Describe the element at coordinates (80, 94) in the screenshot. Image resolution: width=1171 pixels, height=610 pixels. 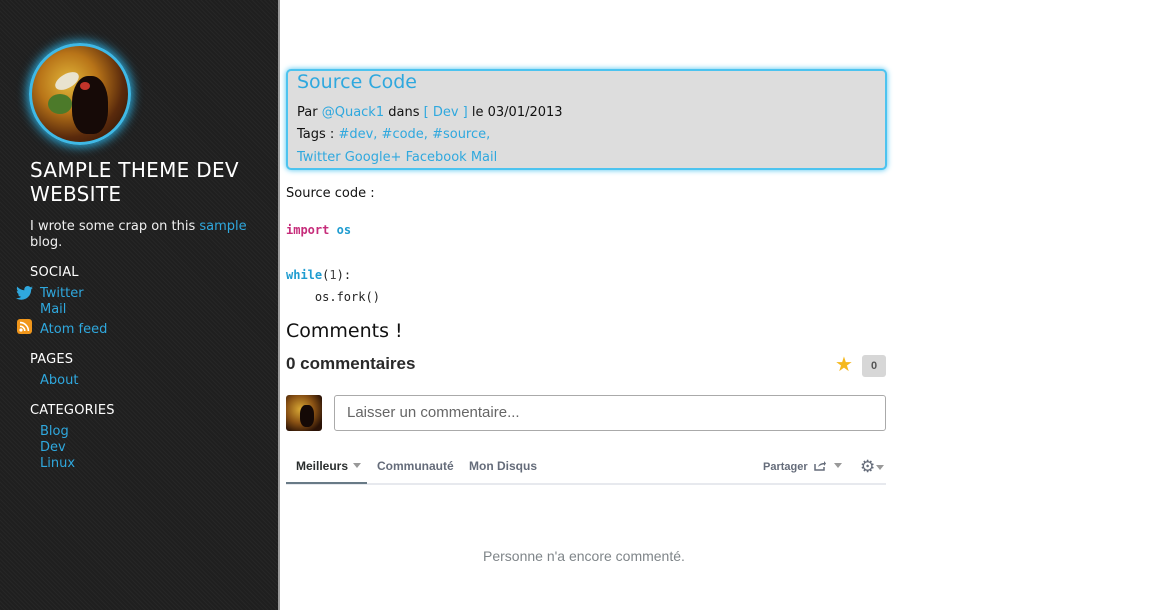
I see `site-avatar` at that location.